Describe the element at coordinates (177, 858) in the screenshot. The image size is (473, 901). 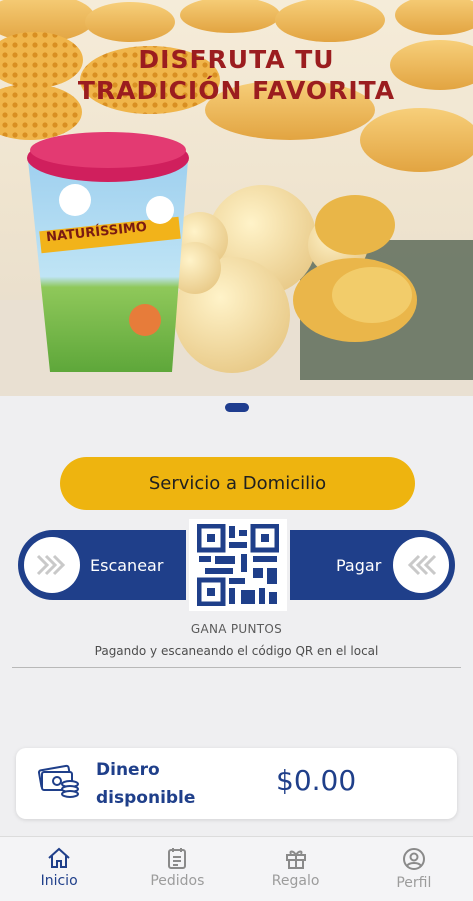
I see `list-icon` at that location.